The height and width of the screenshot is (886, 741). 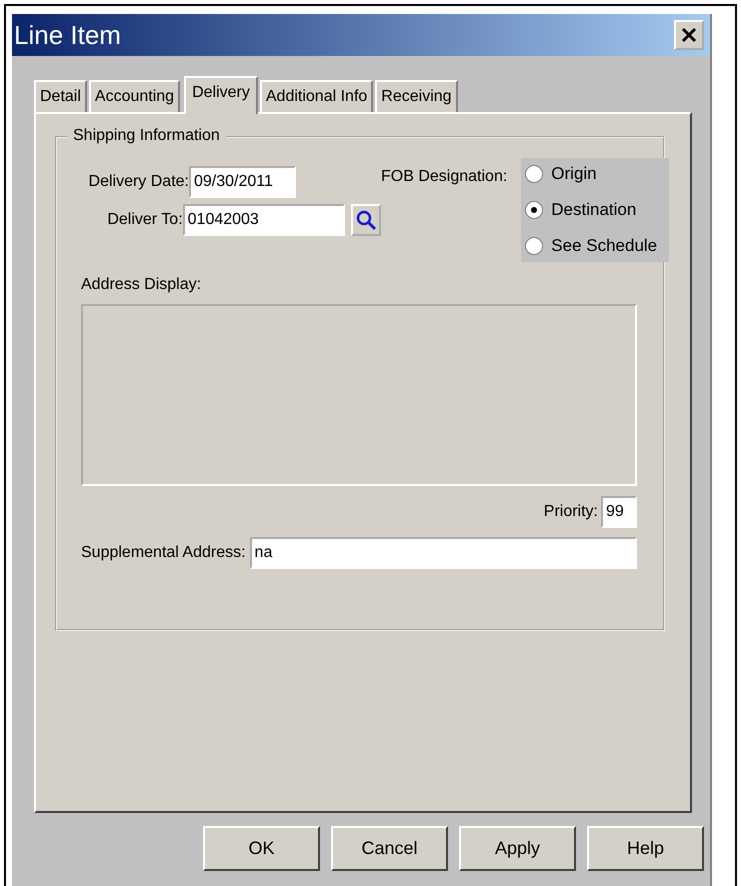 I want to click on radio-label: Origin, so click(x=574, y=174).